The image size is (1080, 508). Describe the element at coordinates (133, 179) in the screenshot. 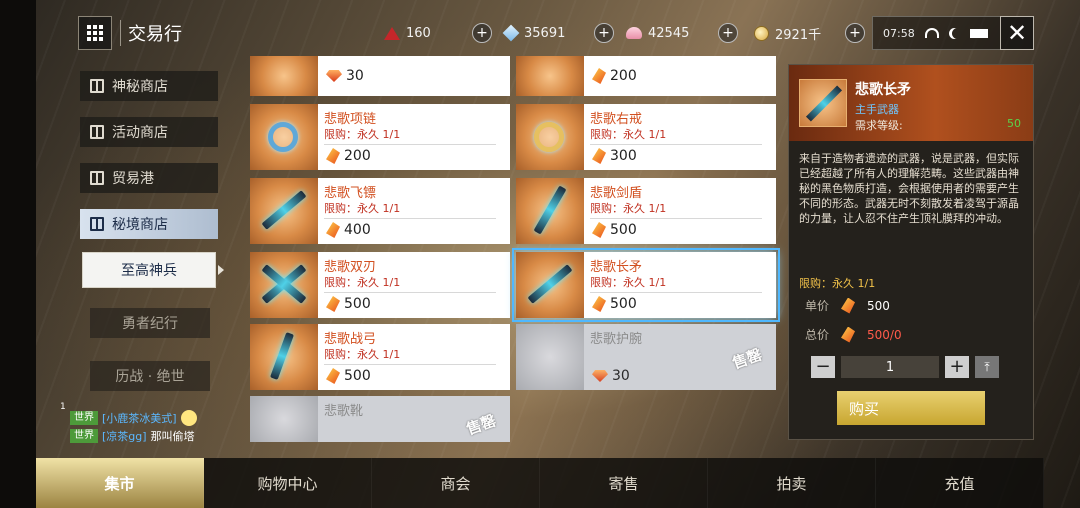

I see `nav-label: 贸易港` at that location.